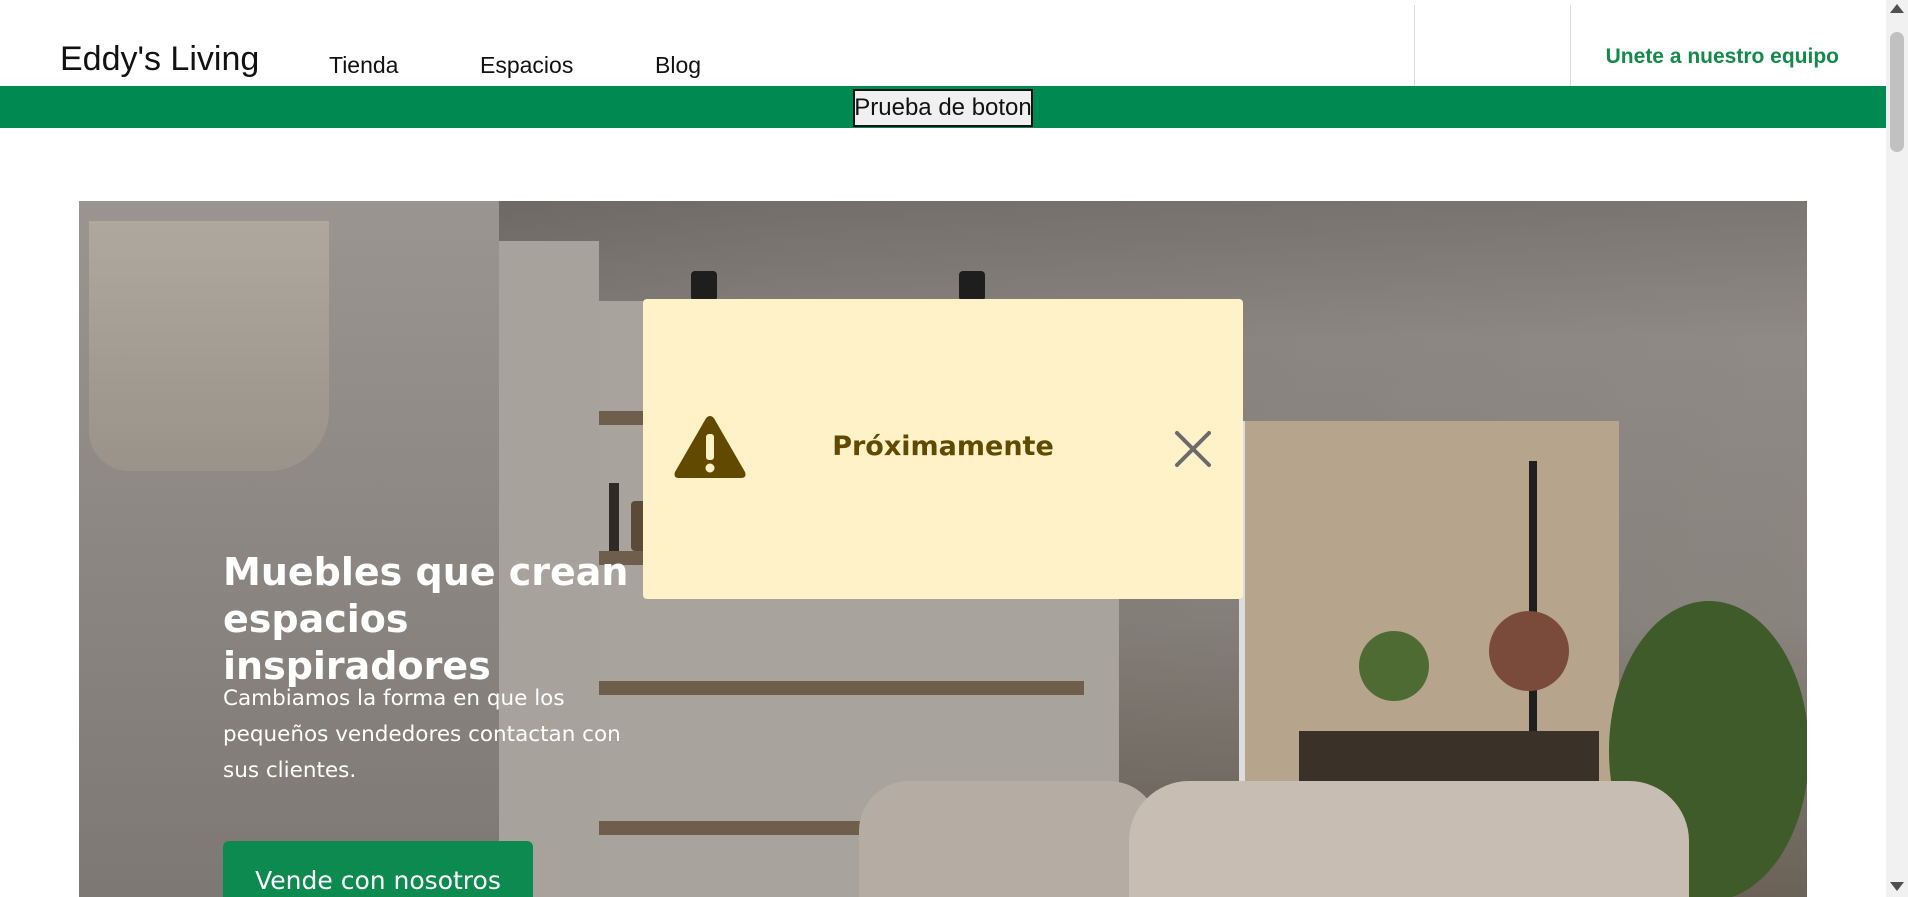 Image resolution: width=1908 pixels, height=897 pixels. I want to click on sell-with-us-button: Vende con nosotros, so click(378, 869).